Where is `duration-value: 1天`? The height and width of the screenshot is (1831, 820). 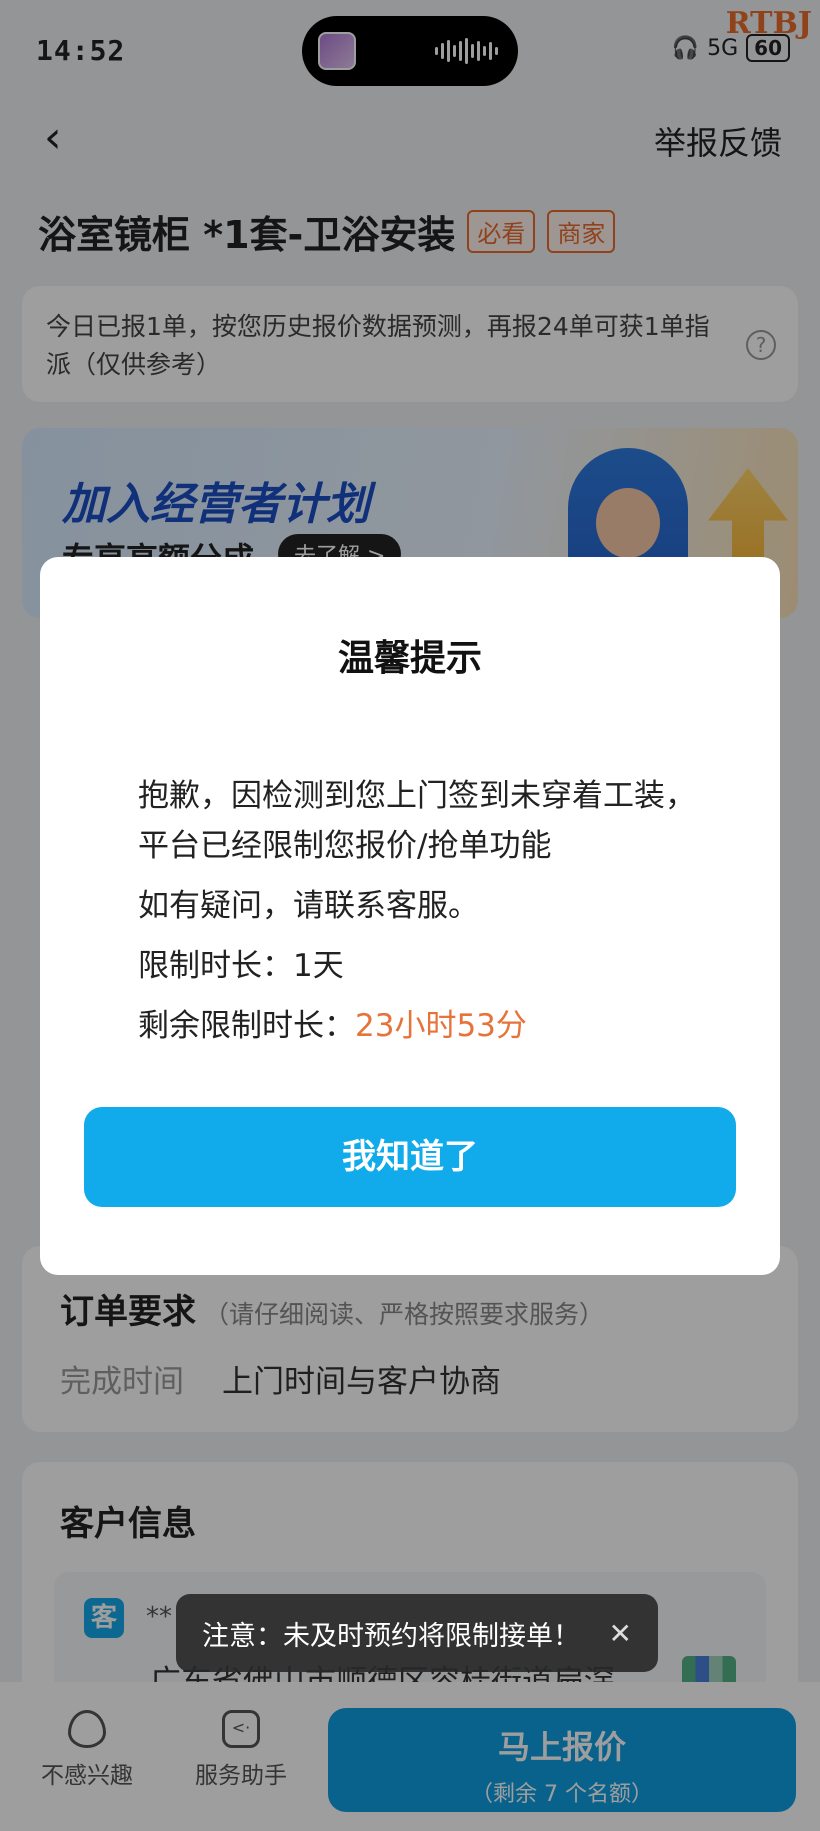 duration-value: 1天 is located at coordinates (318, 966).